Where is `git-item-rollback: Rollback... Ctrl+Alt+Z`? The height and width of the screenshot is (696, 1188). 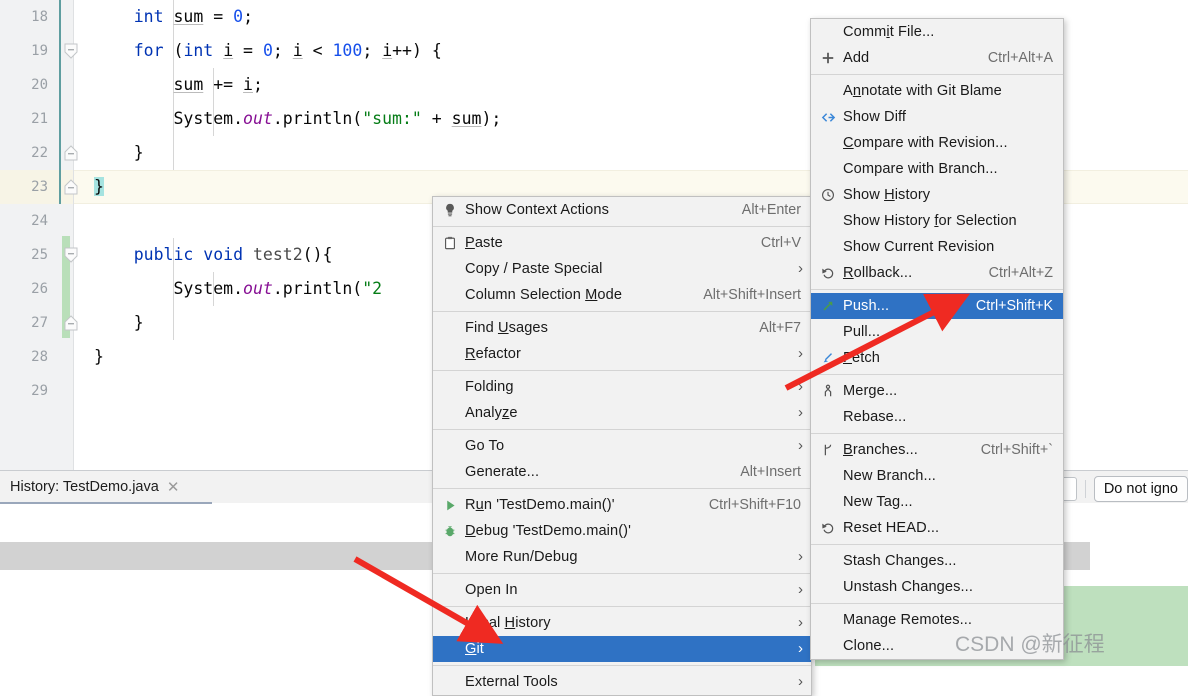
git-item-rollback: Rollback... Ctrl+Alt+Z is located at coordinates (937, 273).